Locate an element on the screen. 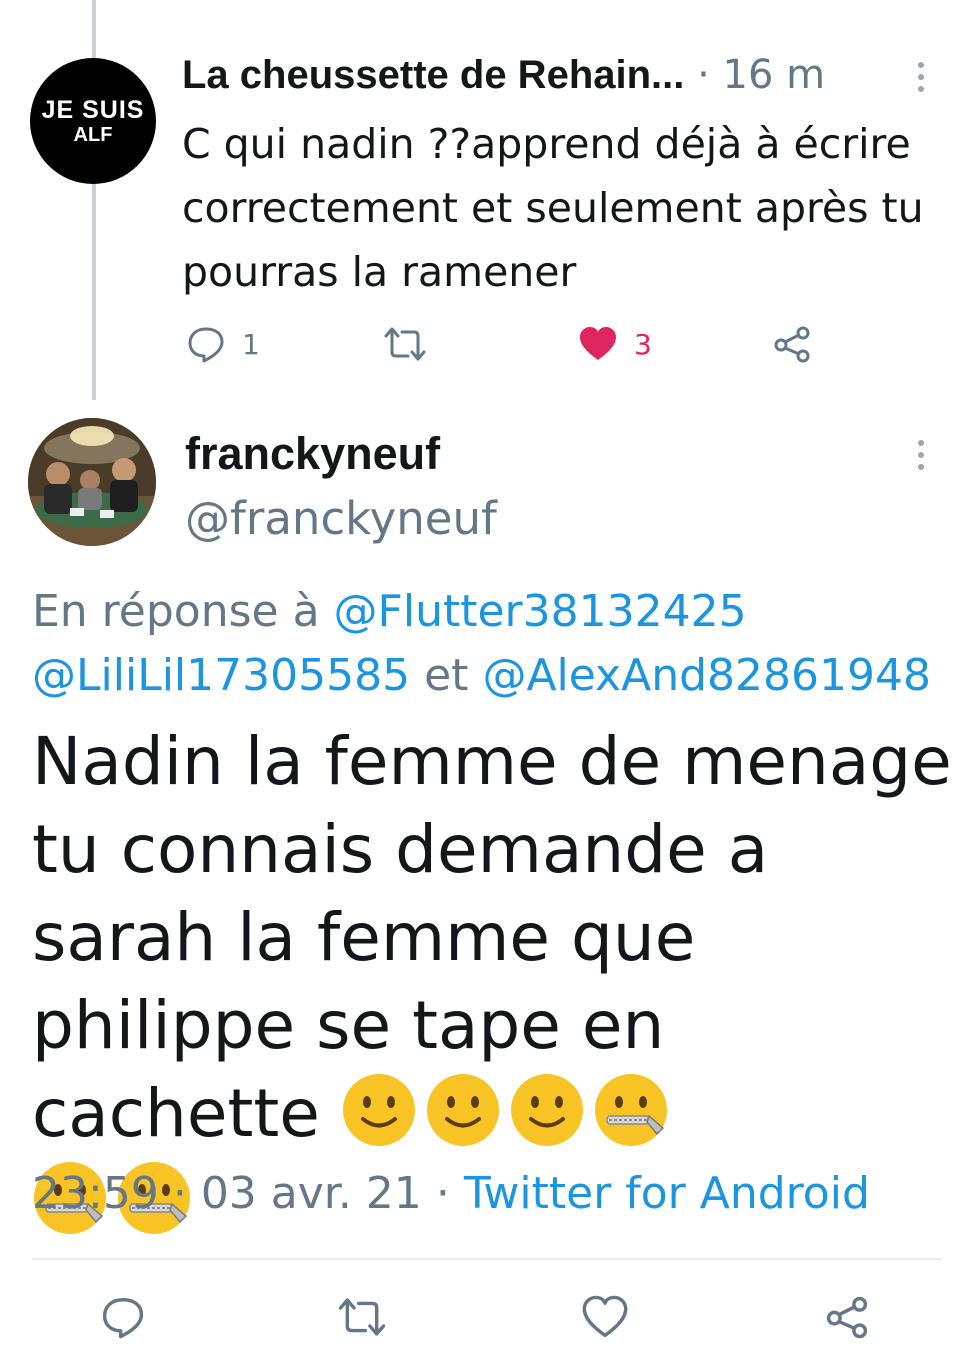 This screenshot has width=970, height=1362. parent-tweet-actions: 1 3 is located at coordinates (485, 344).